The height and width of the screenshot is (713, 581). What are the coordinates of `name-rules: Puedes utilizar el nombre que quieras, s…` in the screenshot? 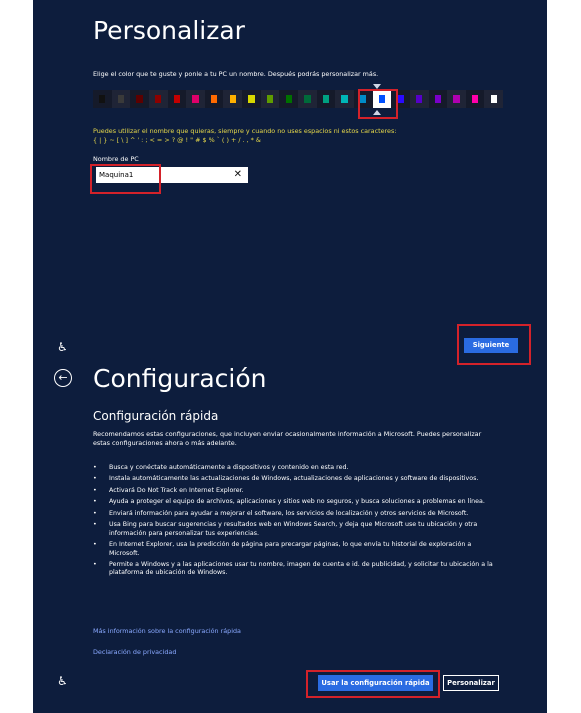 It's located at (303, 135).